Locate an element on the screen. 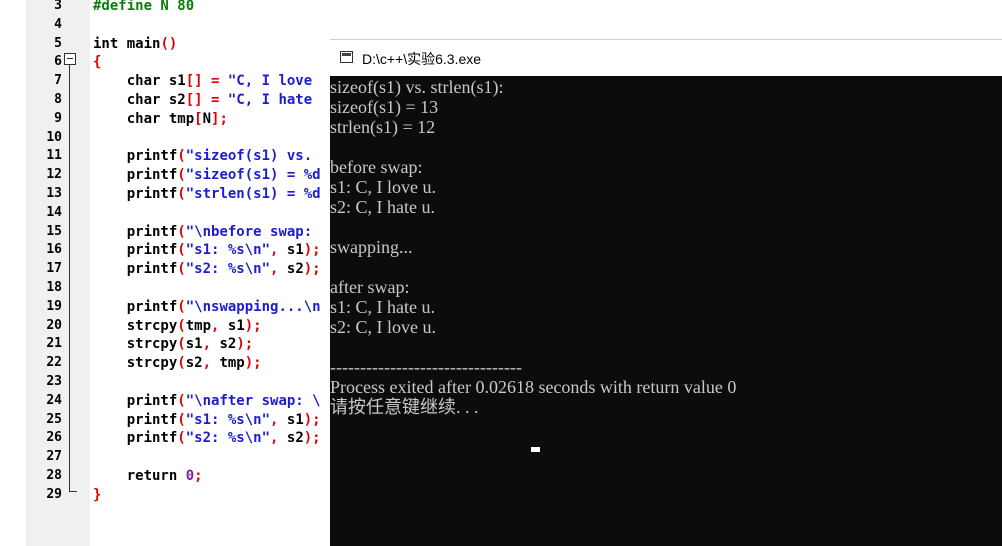  console-line: sizeof(s1) = 13 is located at coordinates (384, 107).